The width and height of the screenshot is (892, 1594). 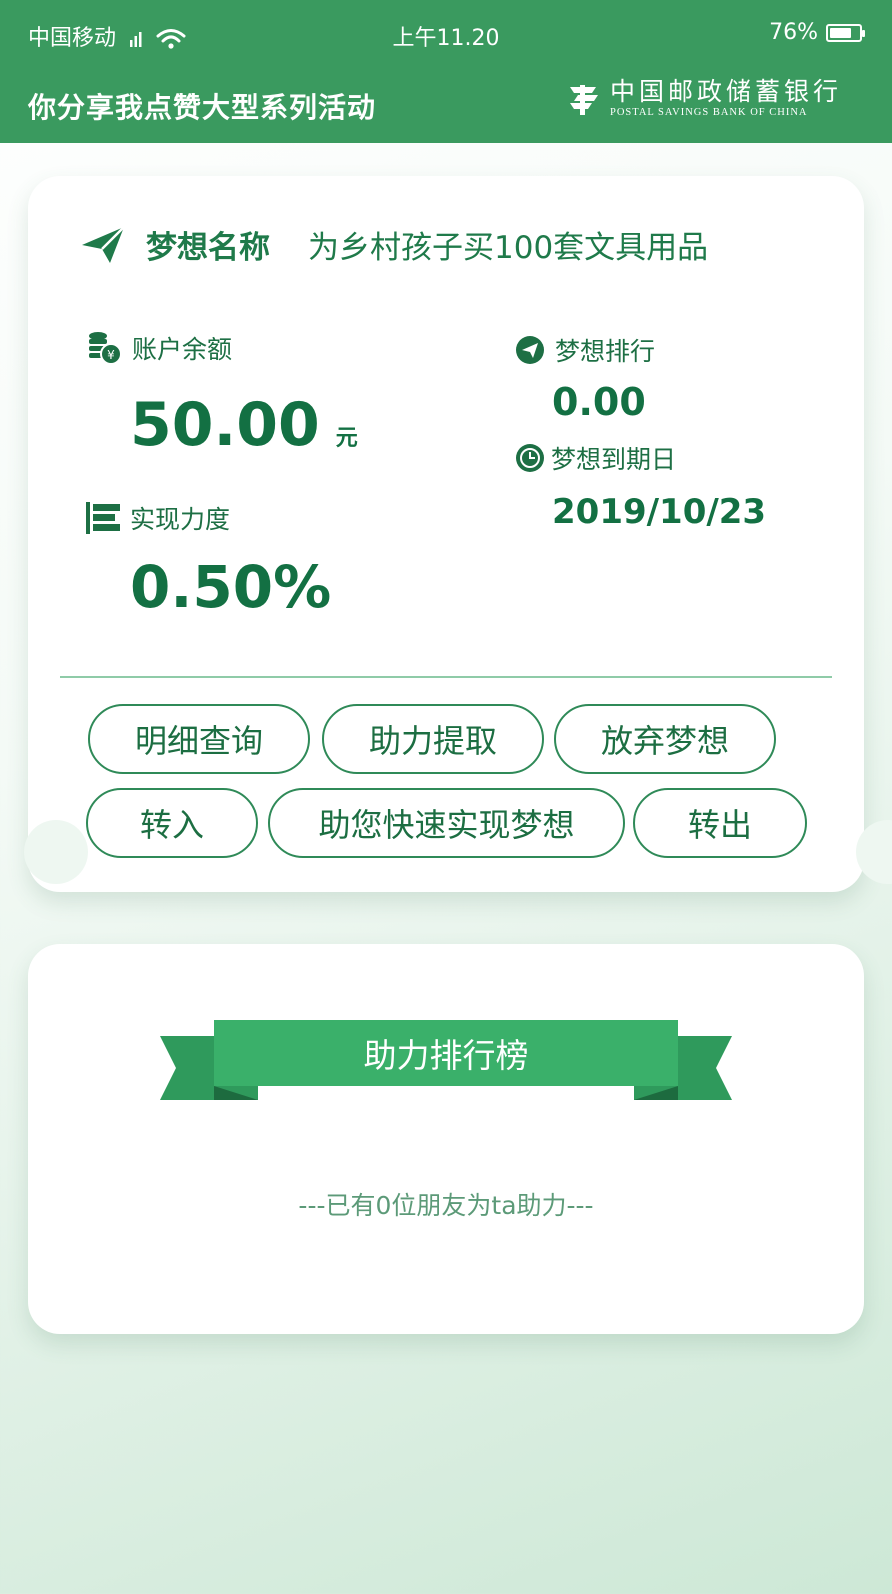 What do you see at coordinates (446, 677) in the screenshot?
I see `ticket-divider` at bounding box center [446, 677].